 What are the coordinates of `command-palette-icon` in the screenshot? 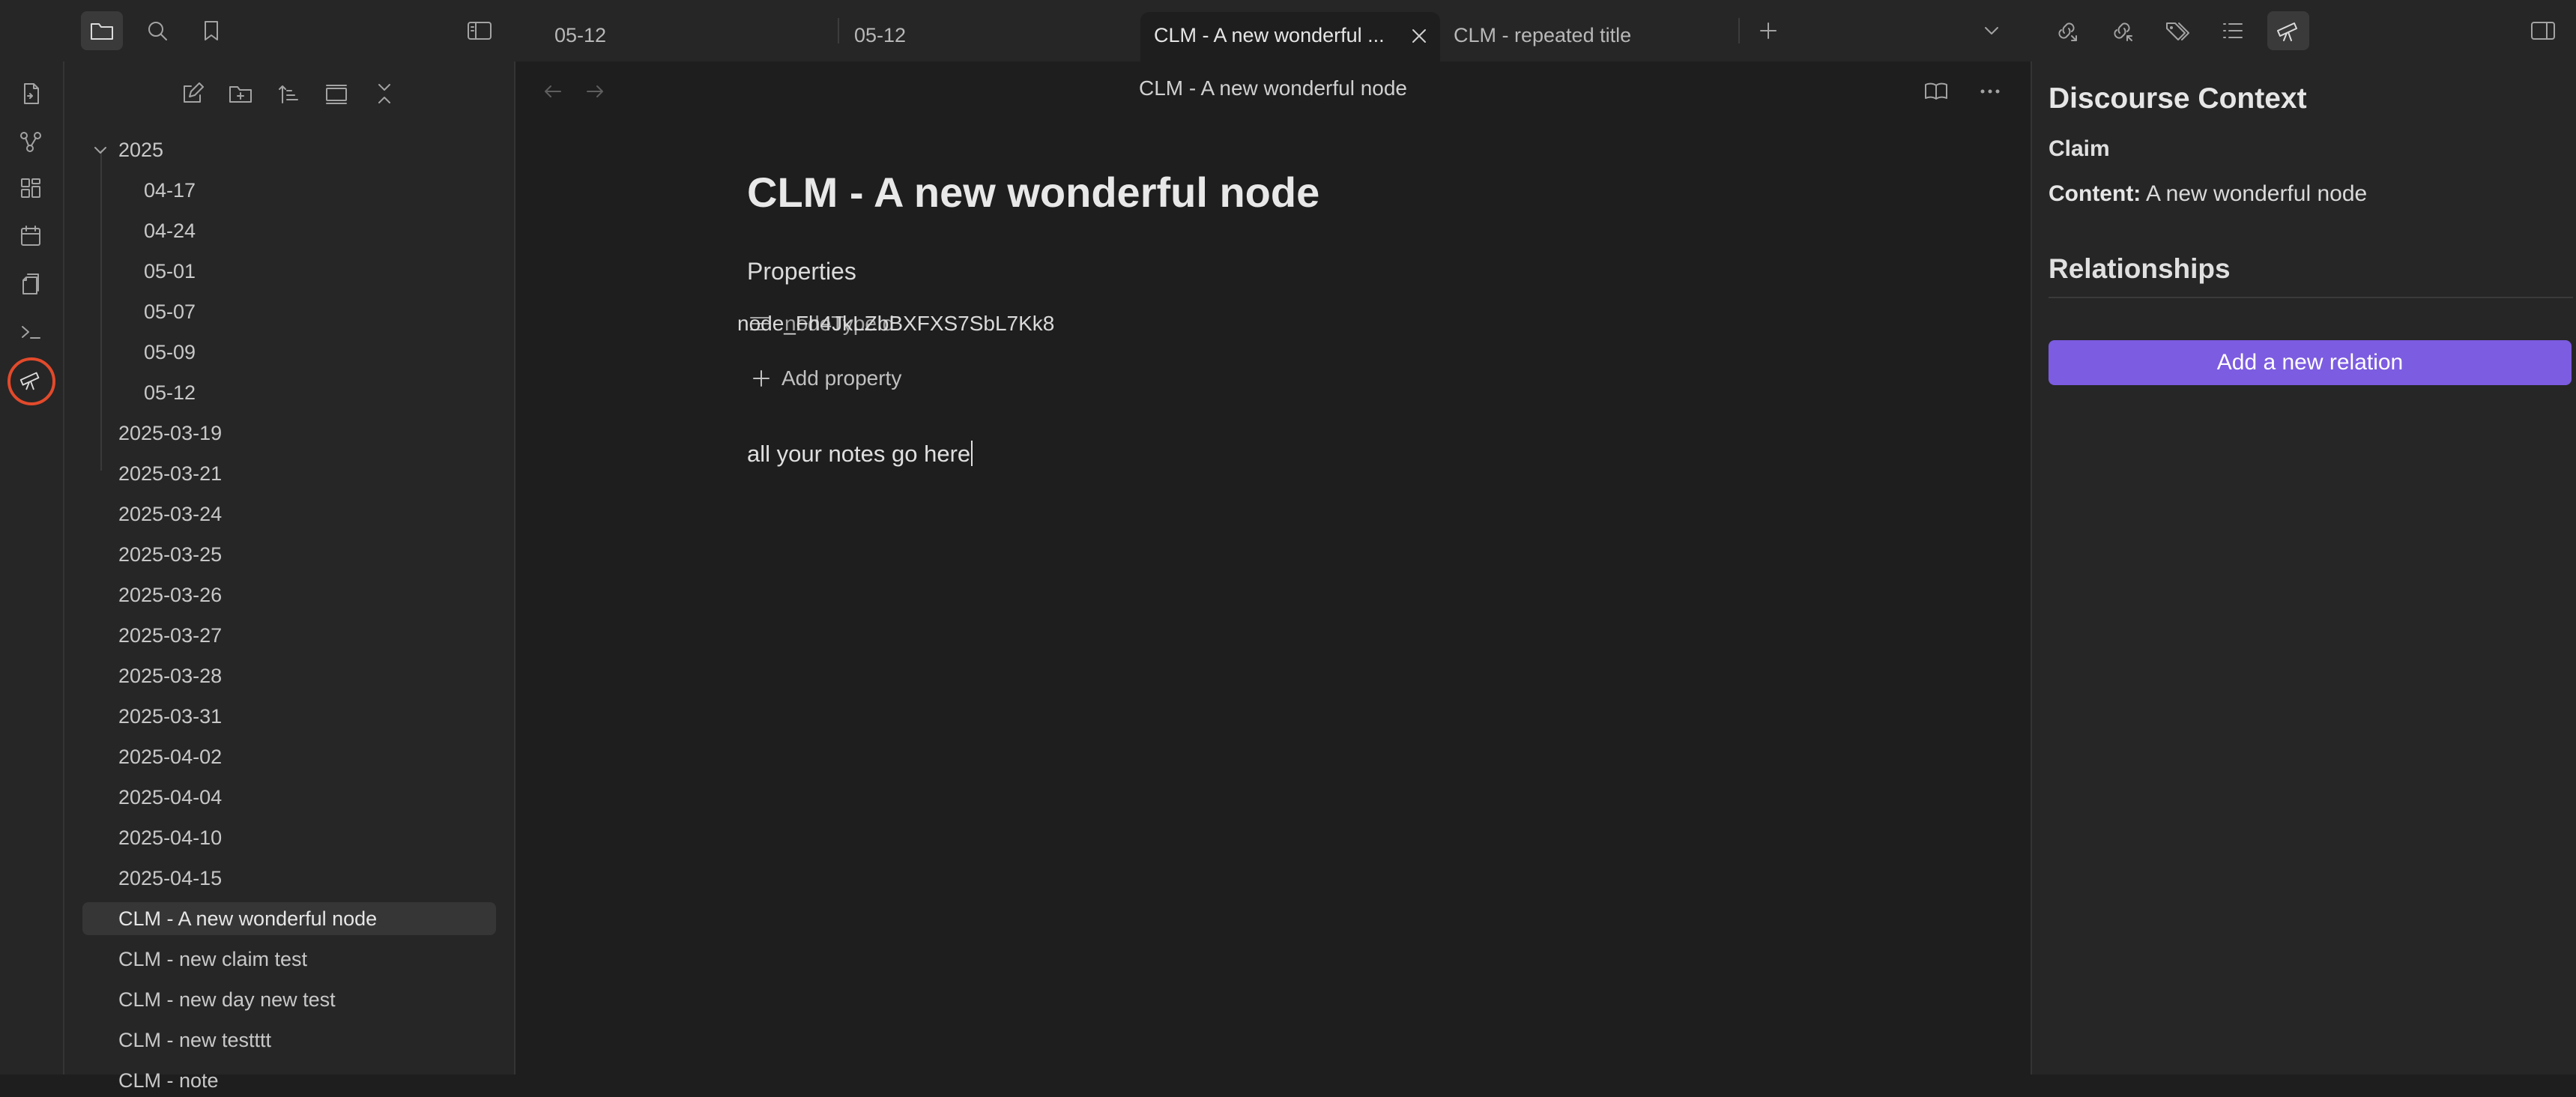 It's located at (31, 332).